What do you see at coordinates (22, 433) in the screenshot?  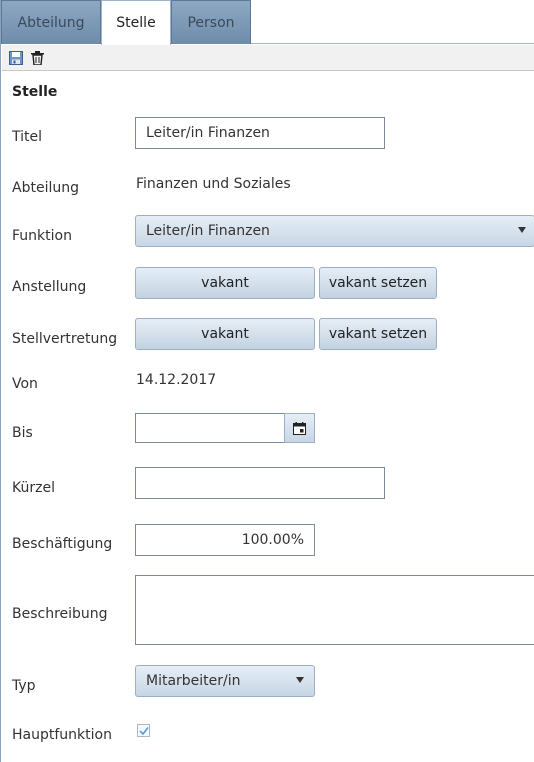 I see `bis-label: Bis` at bounding box center [22, 433].